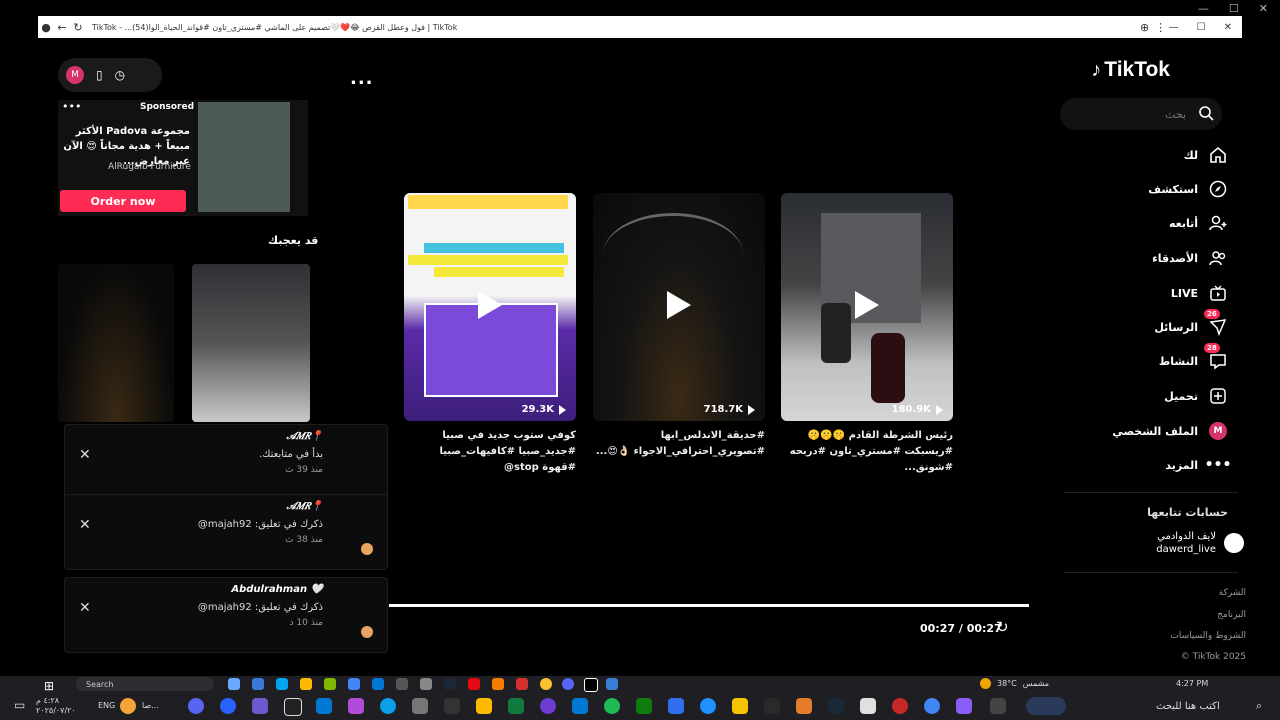 Image resolution: width=1280 pixels, height=720 pixels. What do you see at coordinates (644, 706) in the screenshot?
I see `excel-icon` at bounding box center [644, 706].